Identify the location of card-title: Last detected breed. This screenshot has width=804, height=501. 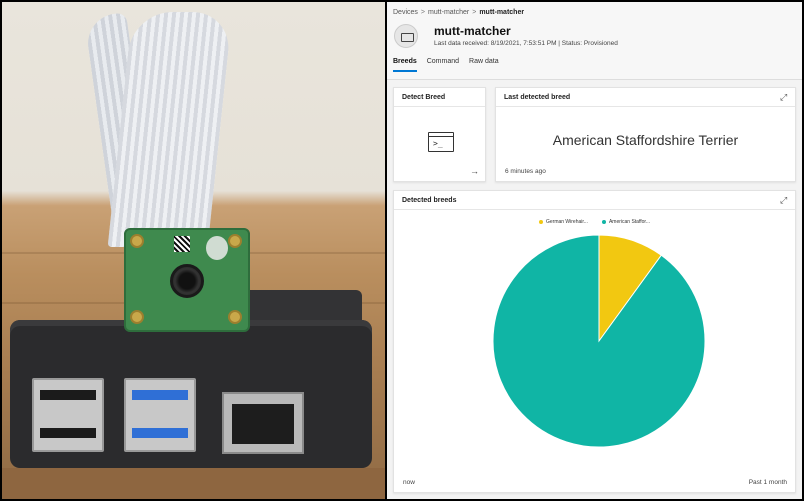
(537, 97).